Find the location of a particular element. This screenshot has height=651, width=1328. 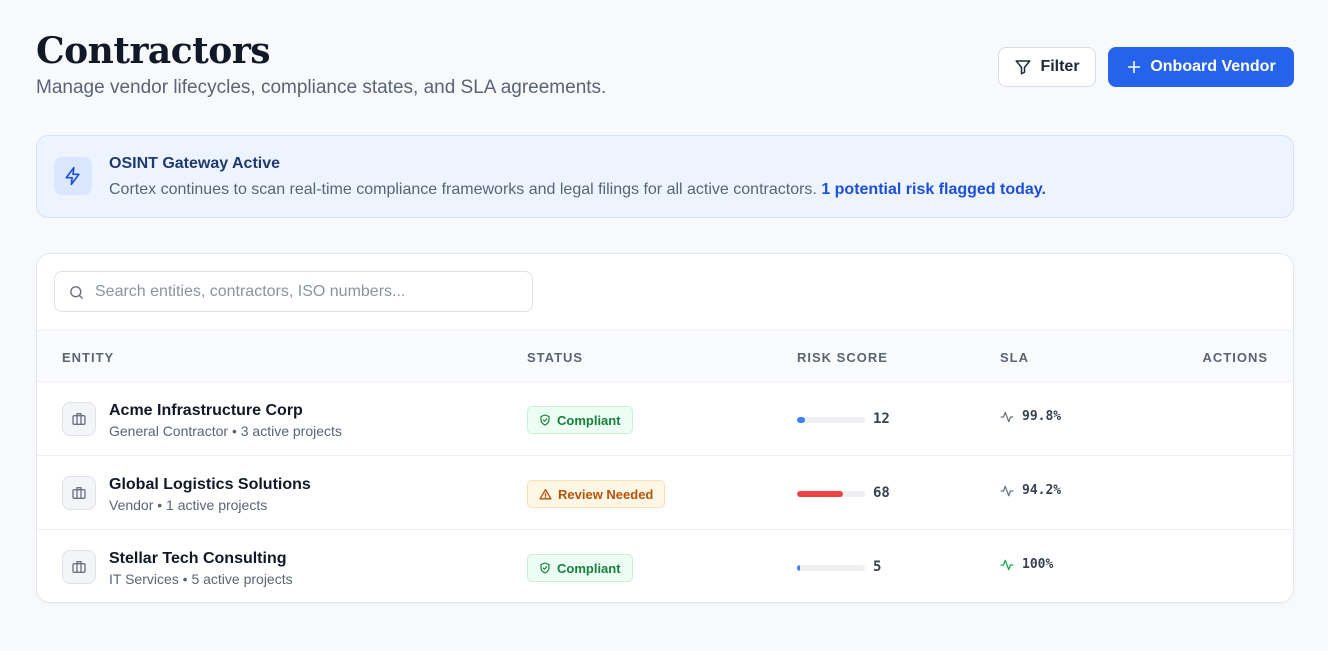

status-badge: Review Needed is located at coordinates (596, 494).